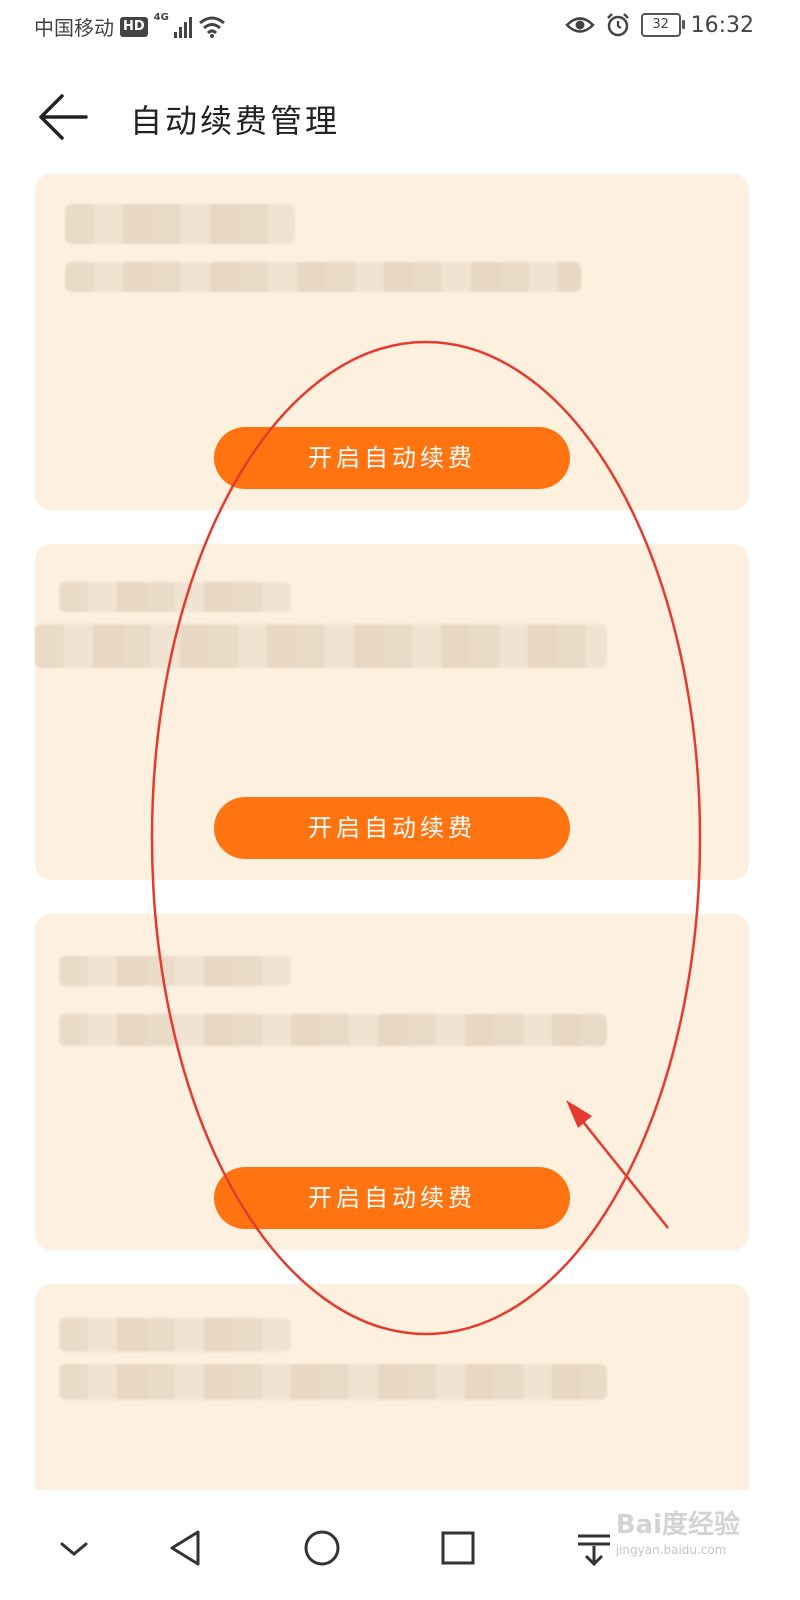 The image size is (800, 1600). Describe the element at coordinates (186, 1548) in the screenshot. I see `nav-back-icon` at that location.